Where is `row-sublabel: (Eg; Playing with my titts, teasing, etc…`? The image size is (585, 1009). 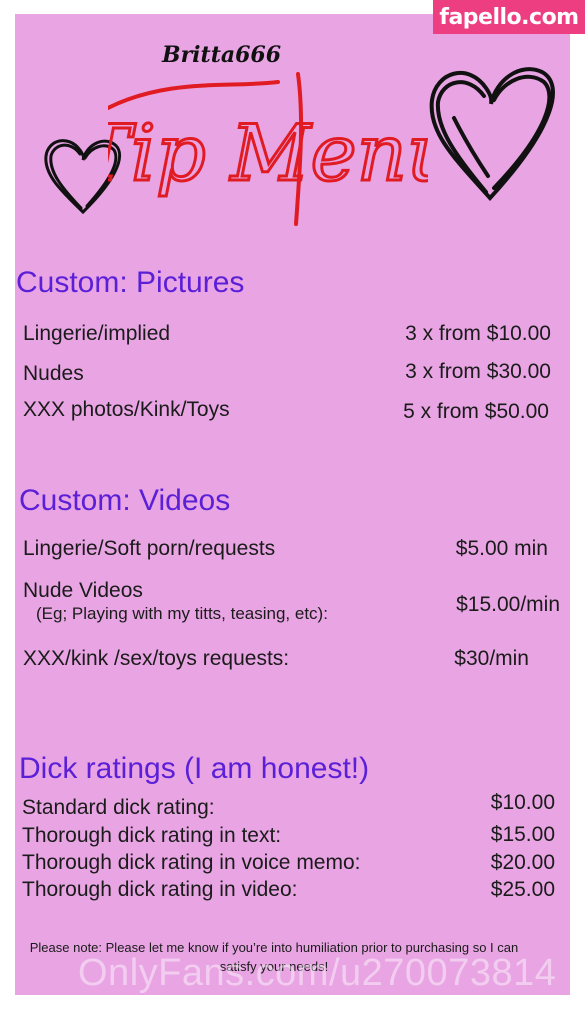 row-sublabel: (Eg; Playing with my titts, teasing, etc… is located at coordinates (182, 613).